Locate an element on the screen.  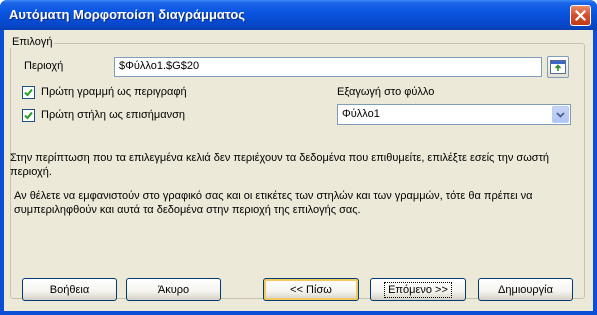
next-button-label: Επόμενο >> is located at coordinates (418, 289).